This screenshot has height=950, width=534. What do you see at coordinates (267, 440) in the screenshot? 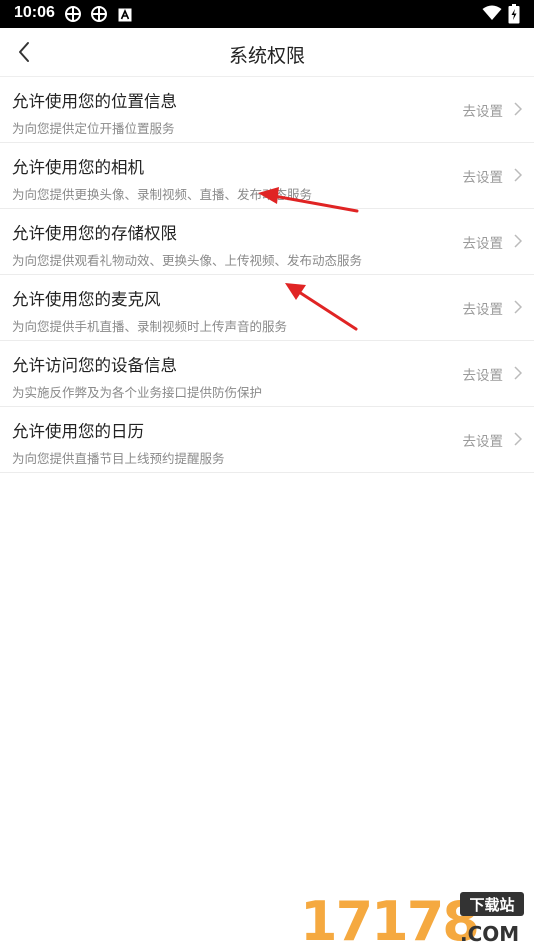
I see `permission-row-calendar: 允许使用您的日历 为向您提供直播节目上线预约提醒服务 去设置` at bounding box center [267, 440].